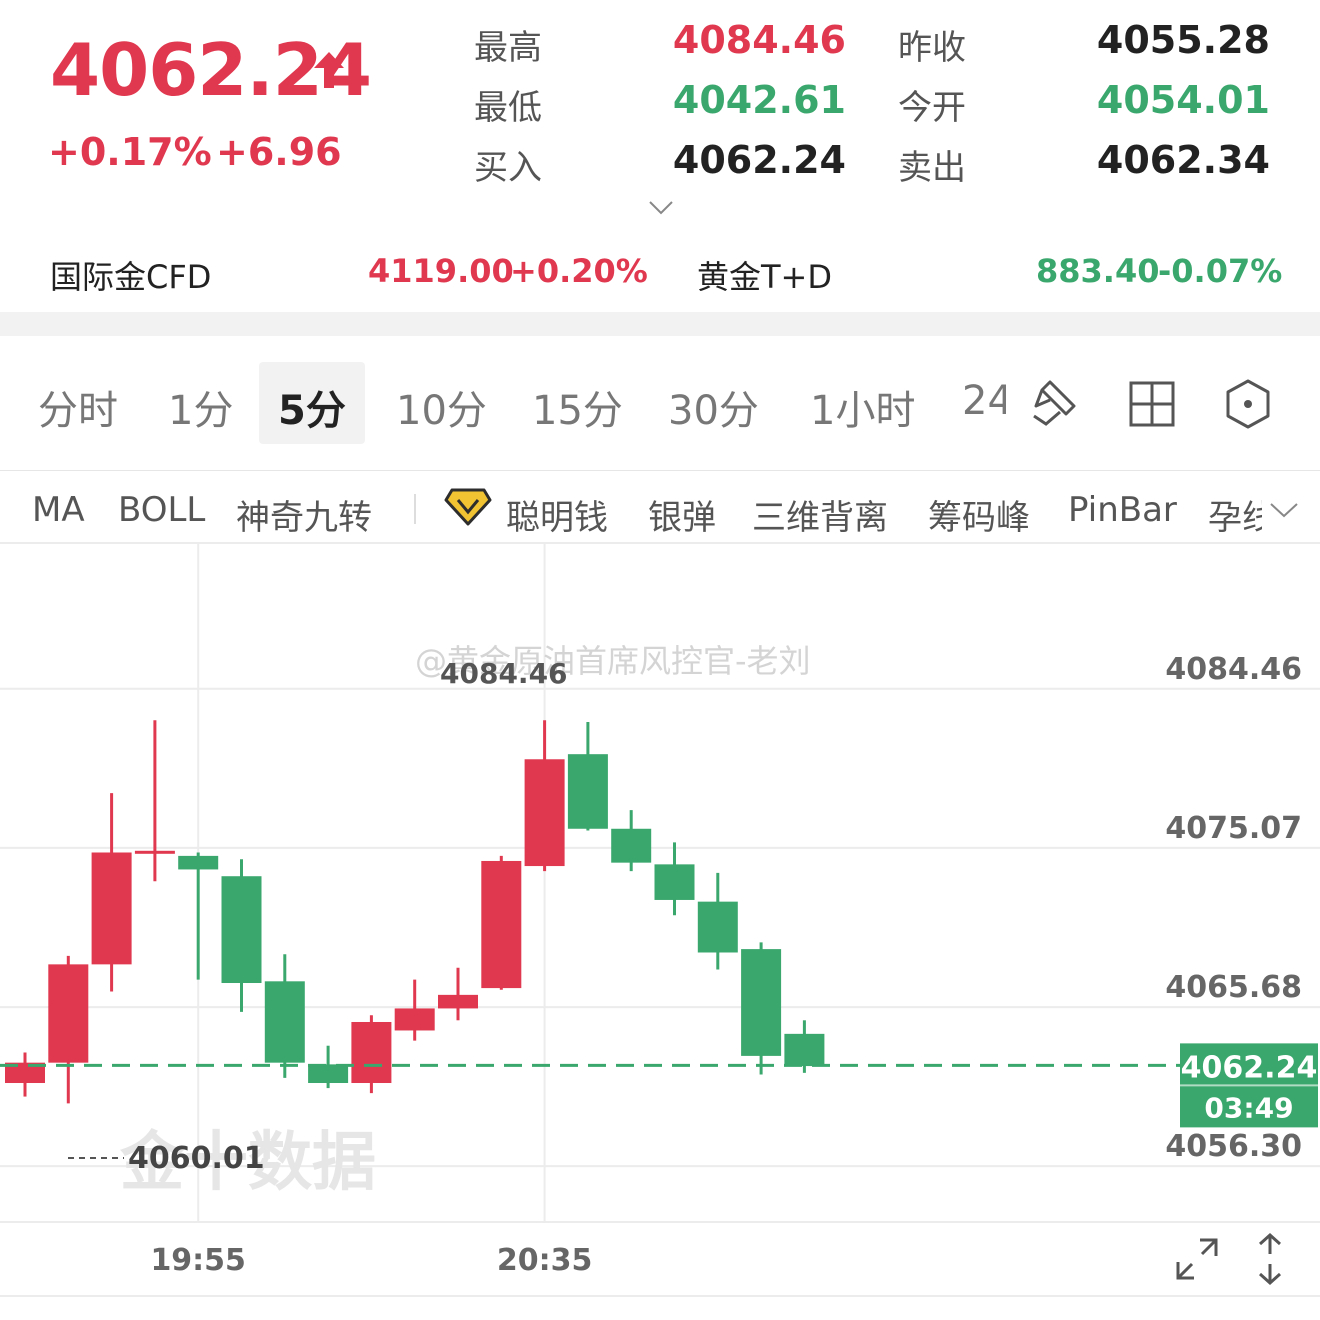  What do you see at coordinates (1183, 160) in the screenshot?
I see `ask-value: 4062.34` at bounding box center [1183, 160].